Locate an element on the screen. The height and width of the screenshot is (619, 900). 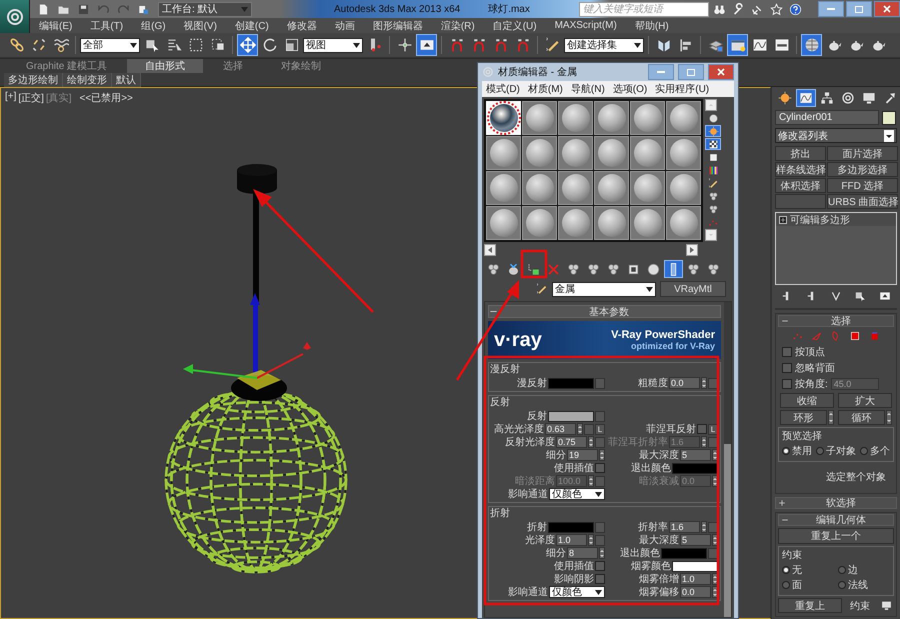
scroll-down-icon is located at coordinates (711, 235).